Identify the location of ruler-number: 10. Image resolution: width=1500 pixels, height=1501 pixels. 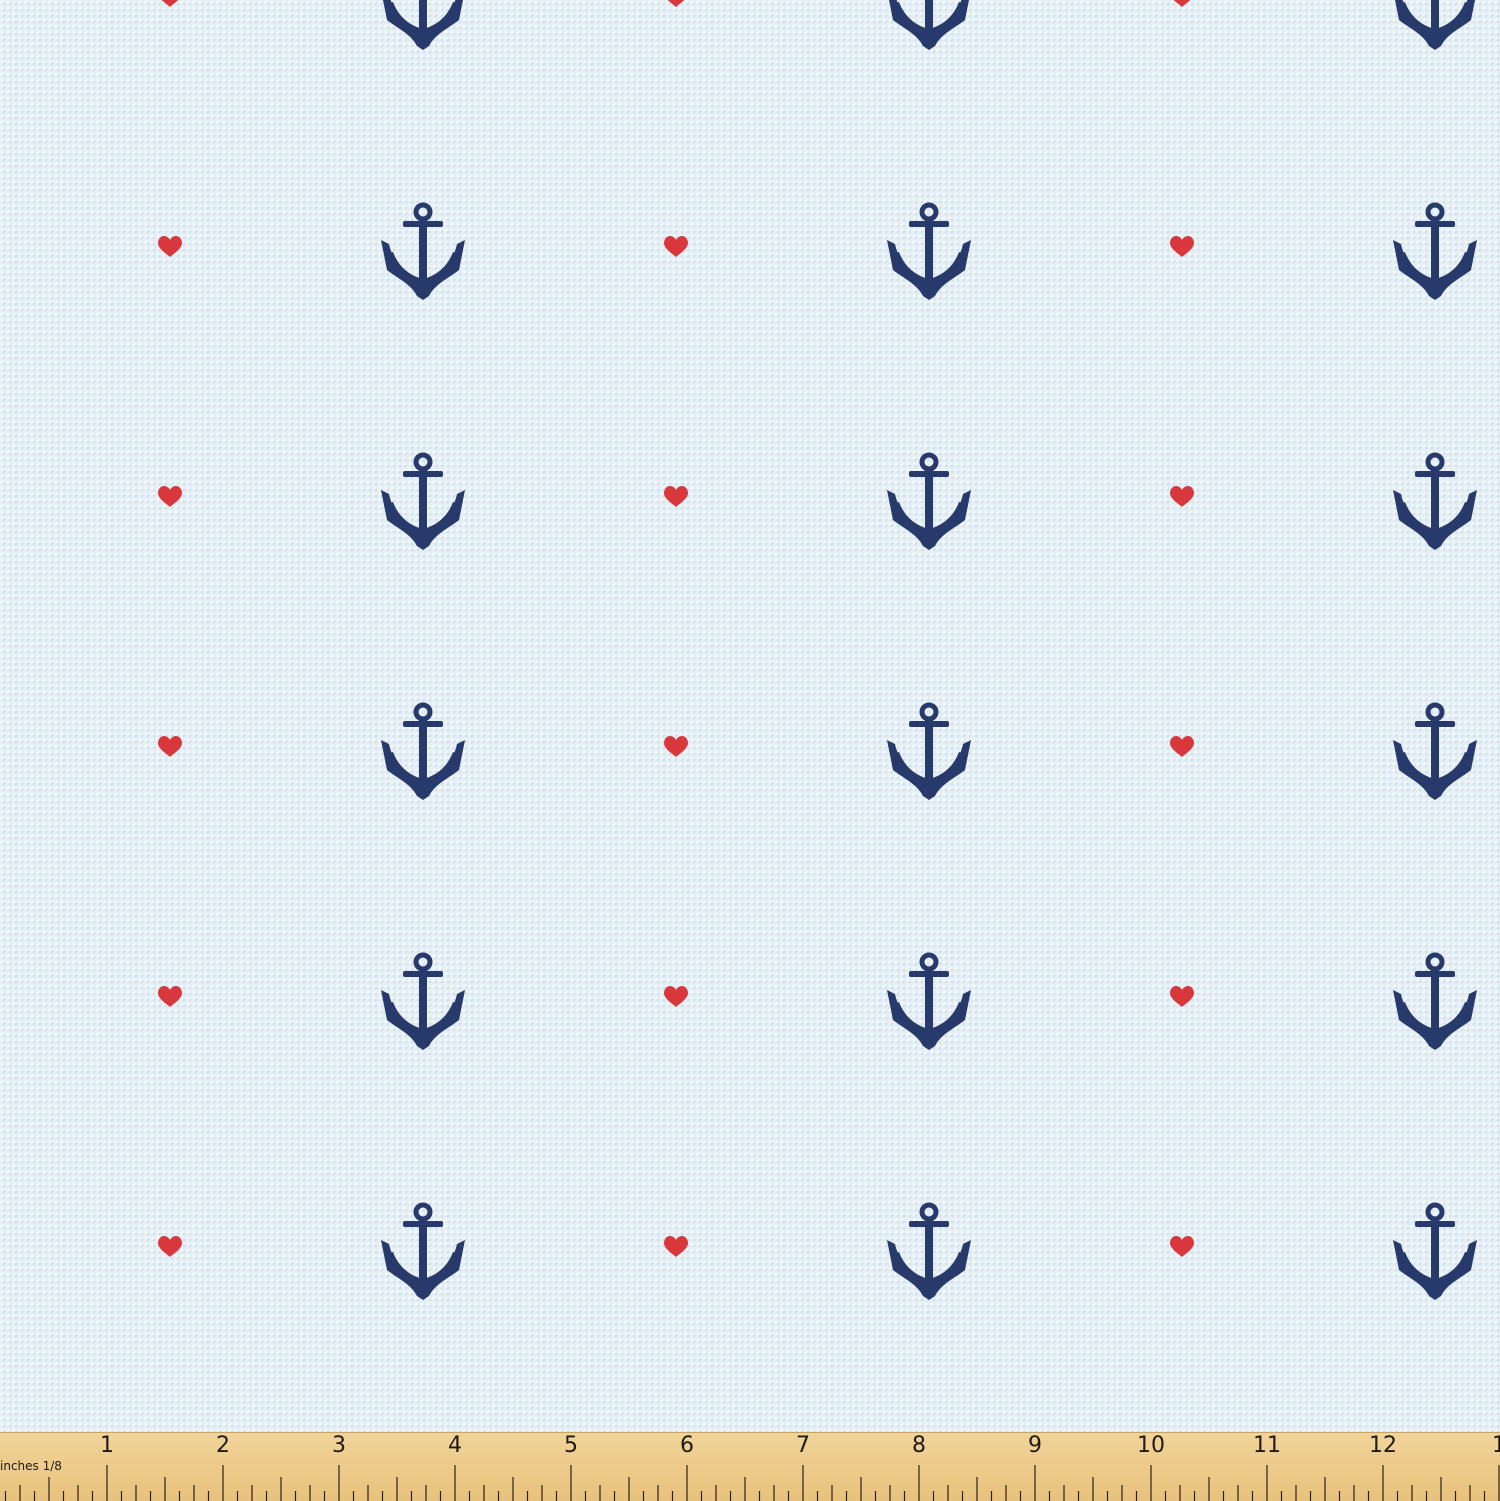
(1151, 1445).